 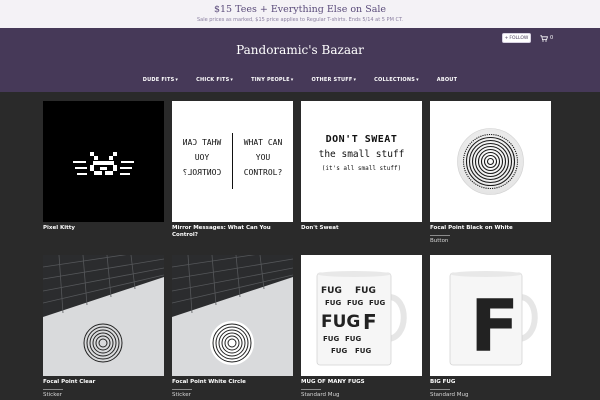 What do you see at coordinates (300, 50) in the screenshot?
I see `store-title: Pandoramic's Bazaar` at bounding box center [300, 50].